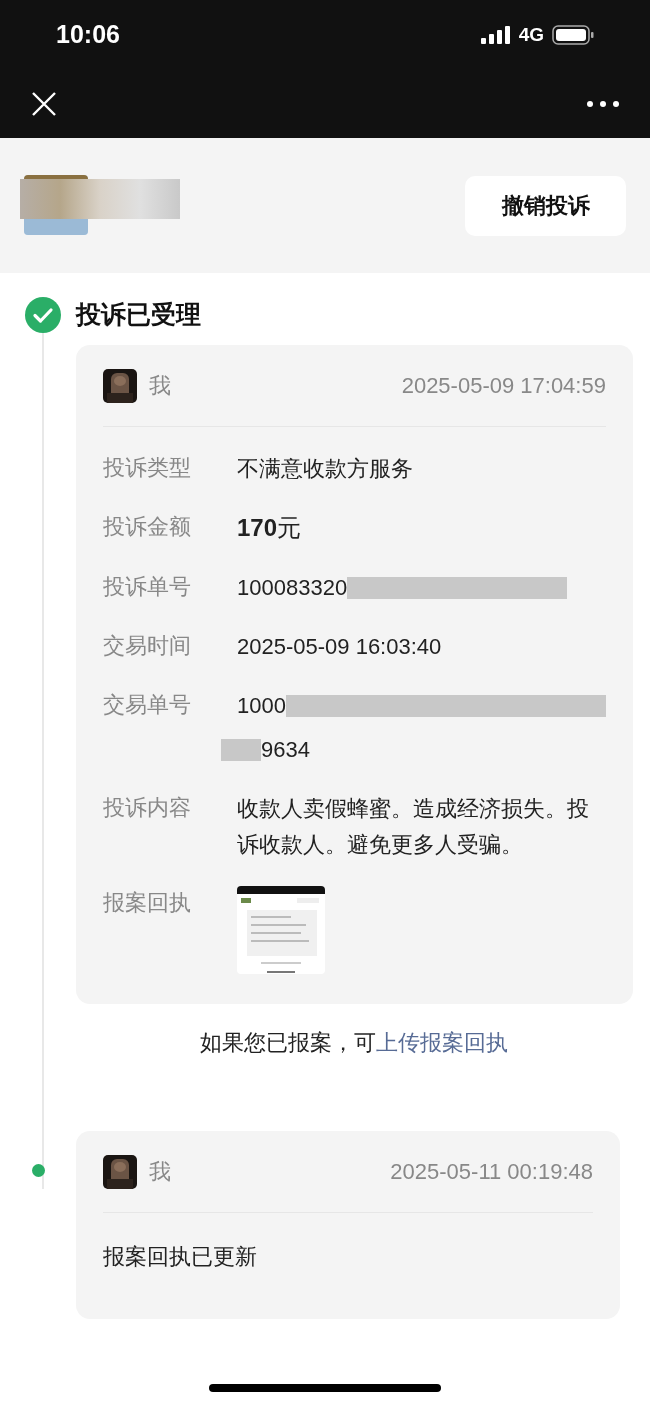  What do you see at coordinates (261, 706) in the screenshot?
I see `field-value: 1000` at bounding box center [261, 706].